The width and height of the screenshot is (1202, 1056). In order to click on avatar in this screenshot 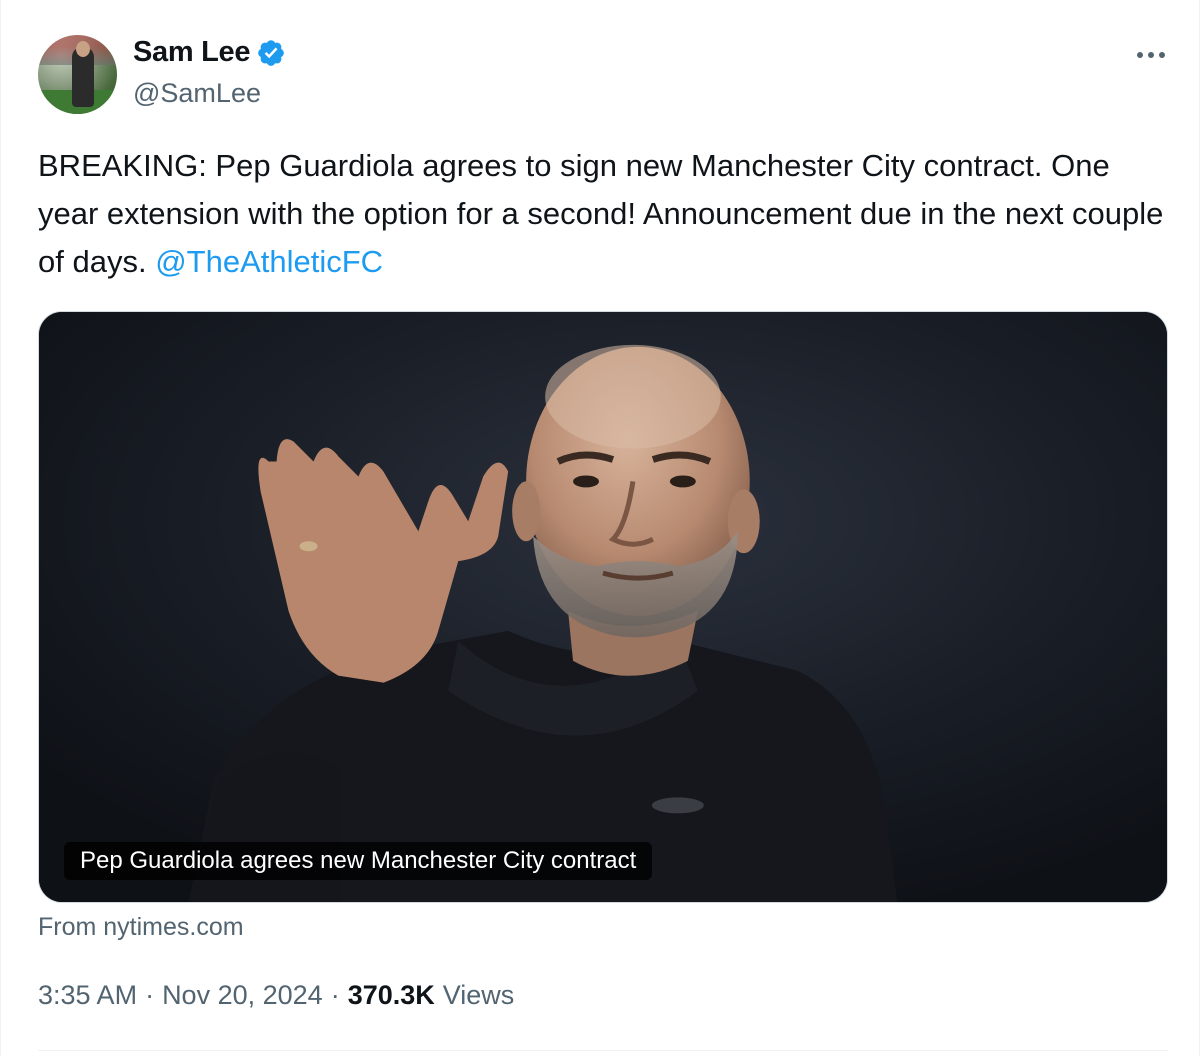, I will do `click(77, 74)`.